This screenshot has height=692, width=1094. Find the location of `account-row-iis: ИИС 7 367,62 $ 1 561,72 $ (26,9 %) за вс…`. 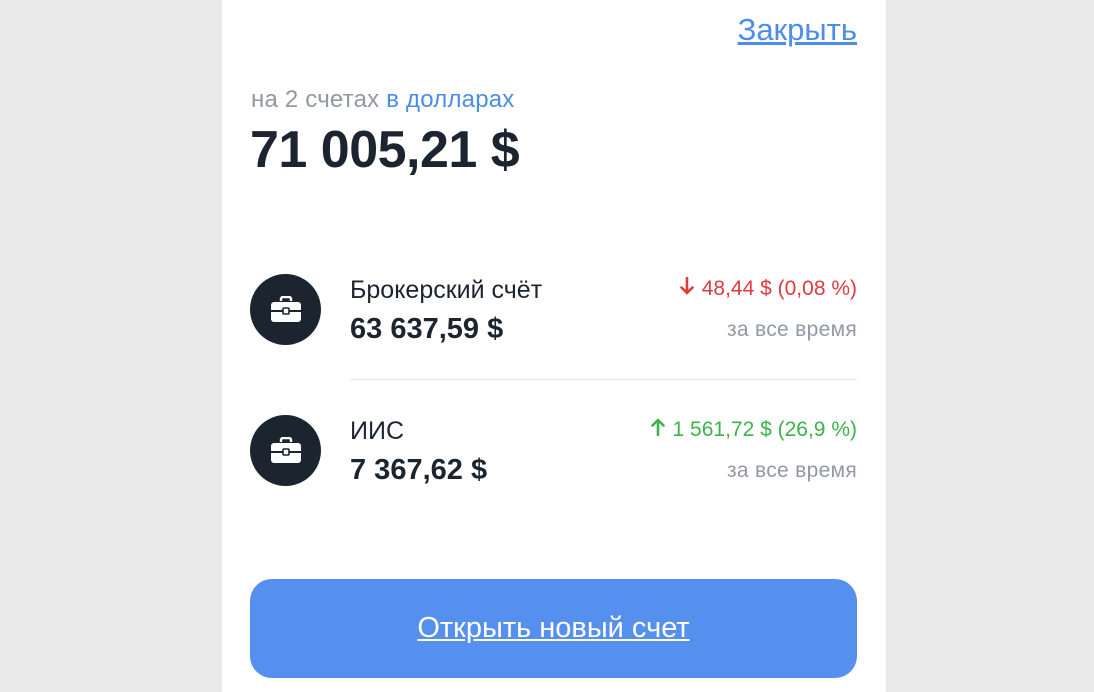

account-row-iis: ИИС 7 367,62 $ 1 561,72 $ (26,9 %) за вс… is located at coordinates (553, 457).